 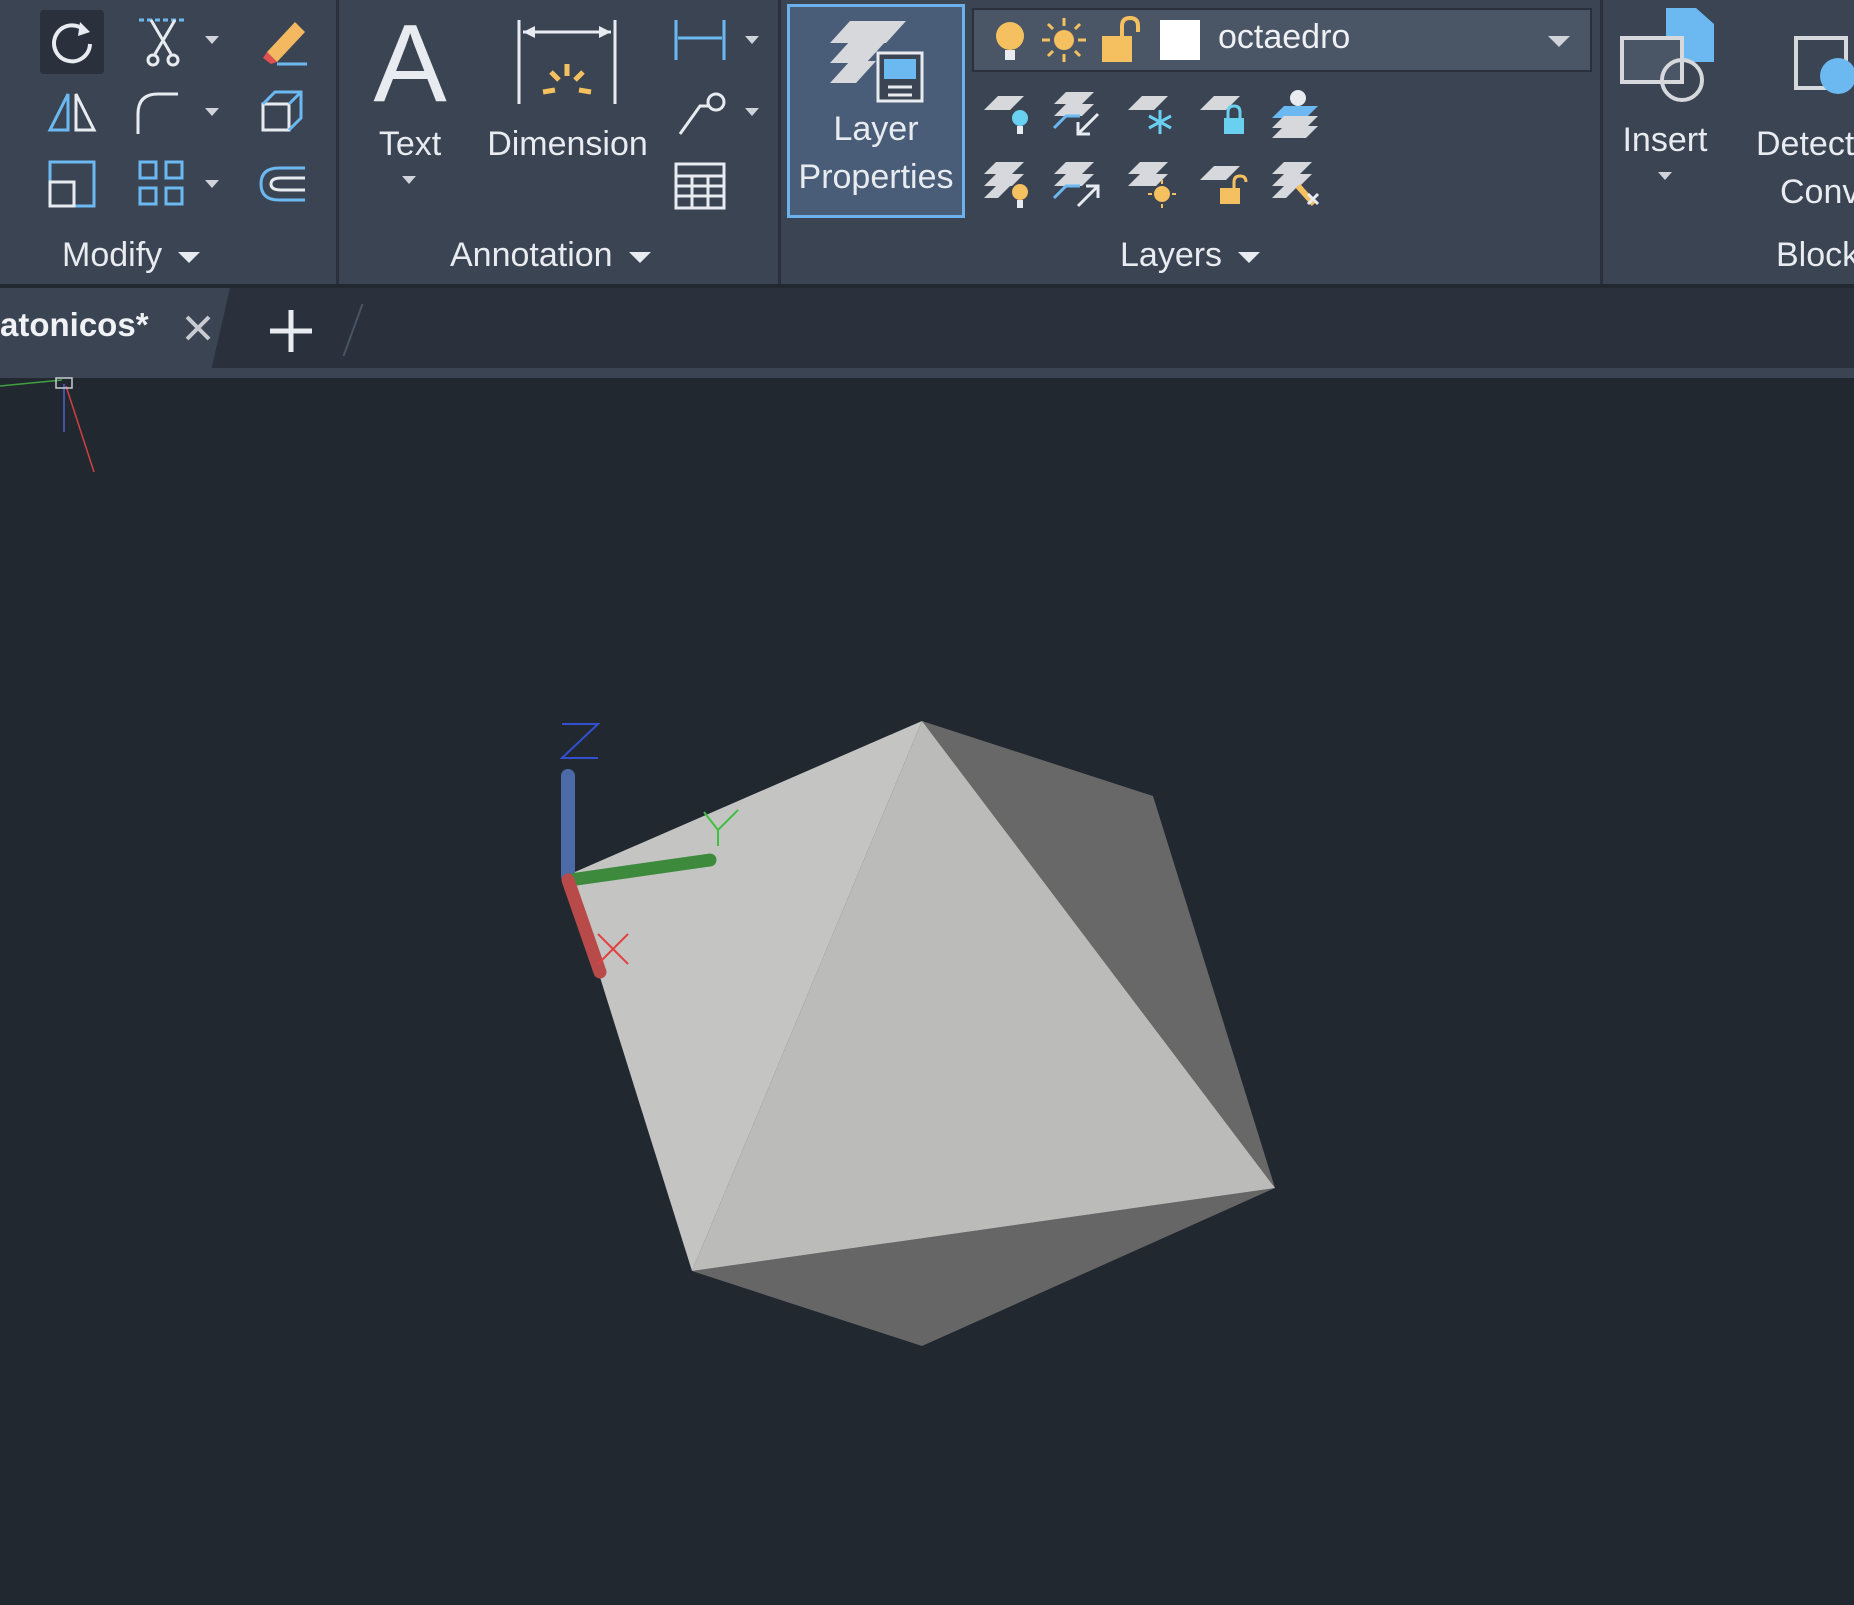 What do you see at coordinates (31, 383) in the screenshot?
I see `world-y-axis` at bounding box center [31, 383].